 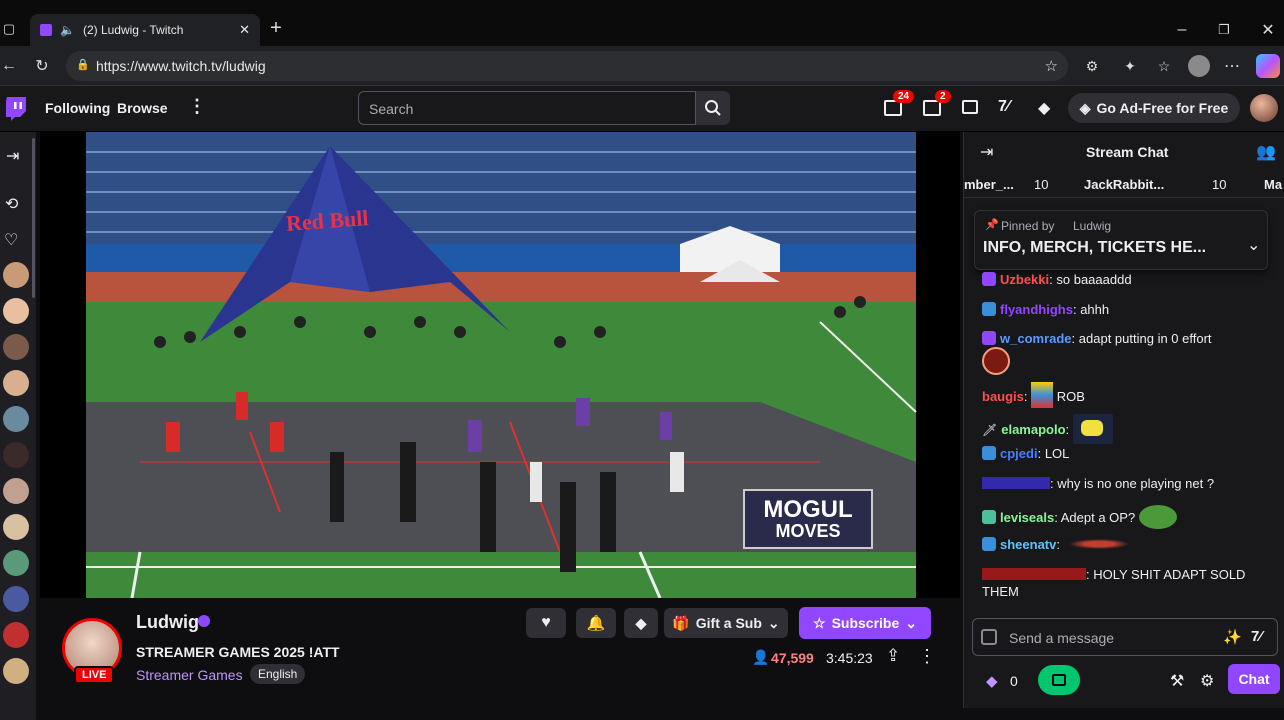 What do you see at coordinates (278, 674) in the screenshot?
I see `language-tag: English` at bounding box center [278, 674].